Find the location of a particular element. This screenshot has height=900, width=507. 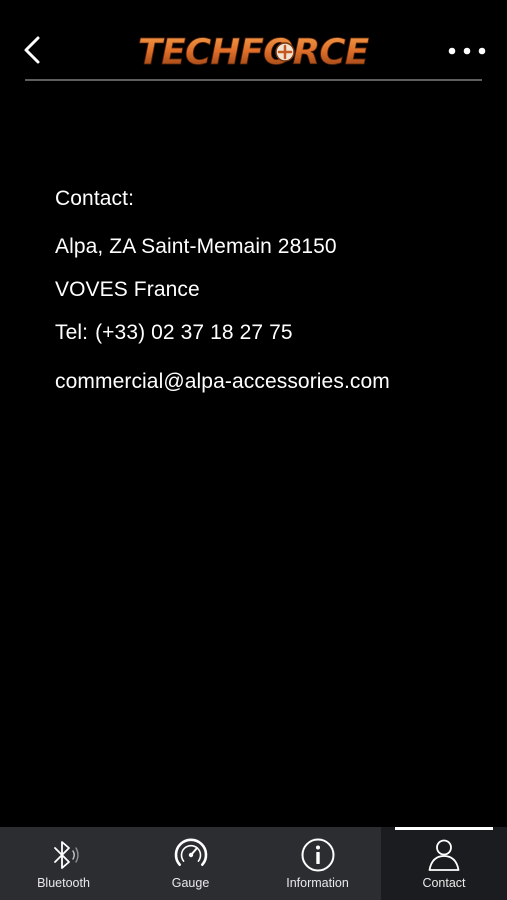

tab-bluetooth: Bluetooth is located at coordinates (63, 863).